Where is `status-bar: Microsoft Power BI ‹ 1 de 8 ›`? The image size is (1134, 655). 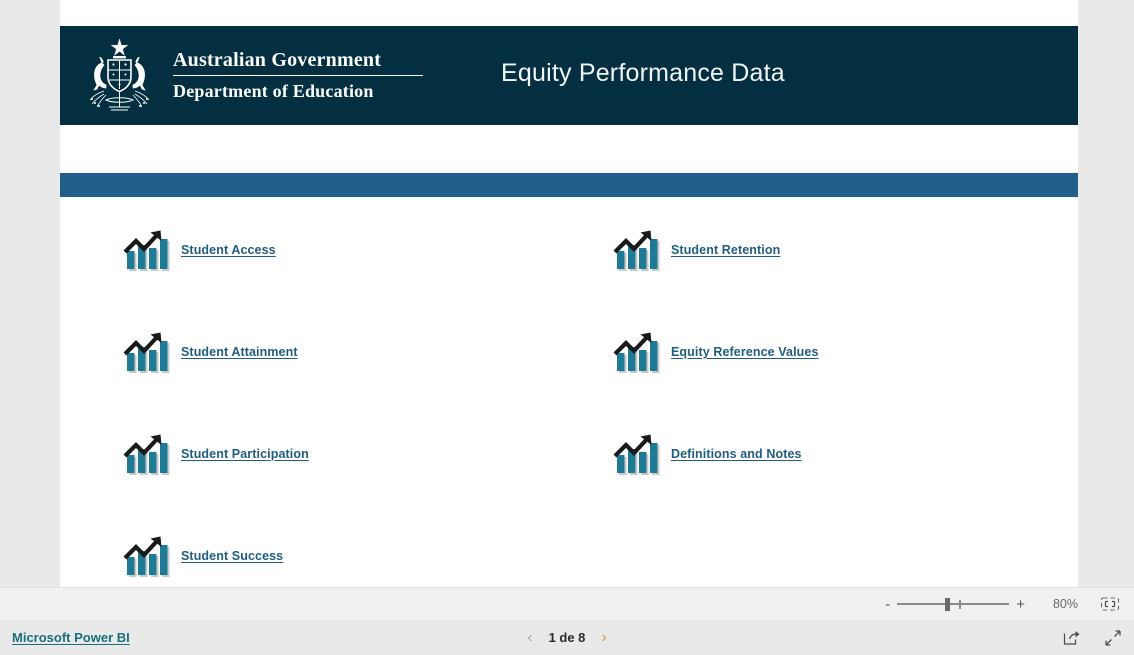 status-bar: Microsoft Power BI ‹ 1 de 8 › is located at coordinates (567, 637).